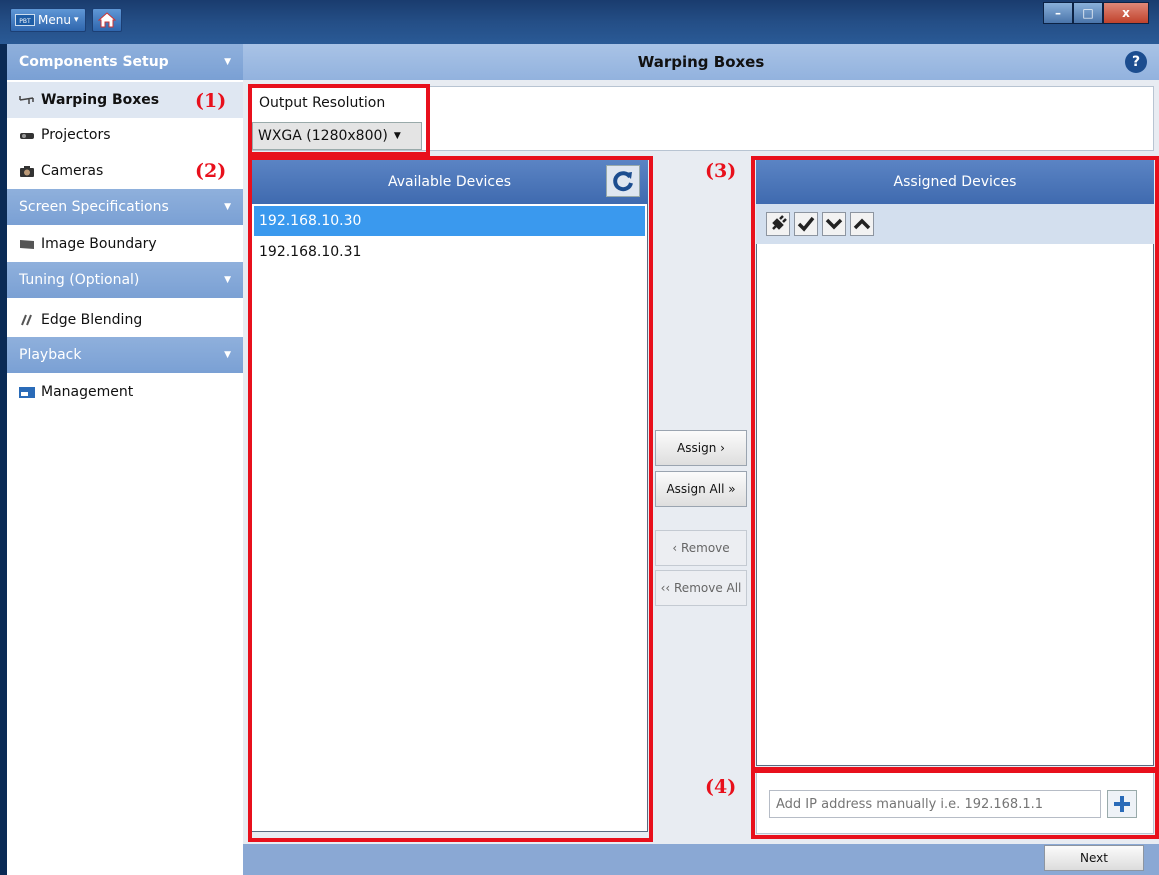  I want to click on home-icon, so click(107, 20).